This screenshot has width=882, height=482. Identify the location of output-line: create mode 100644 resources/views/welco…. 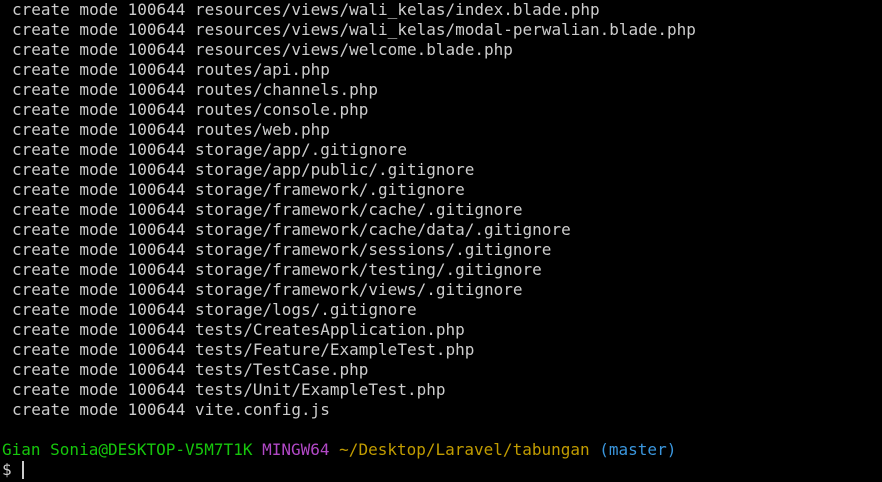
(262, 49).